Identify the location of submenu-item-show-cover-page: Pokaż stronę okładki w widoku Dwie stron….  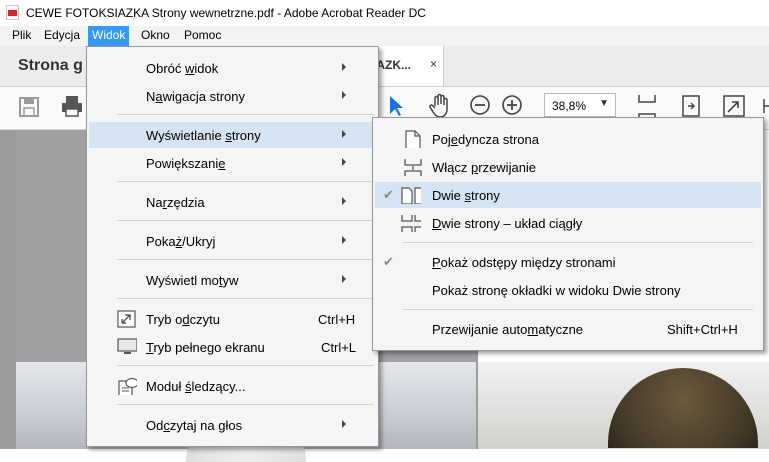
(568, 290).